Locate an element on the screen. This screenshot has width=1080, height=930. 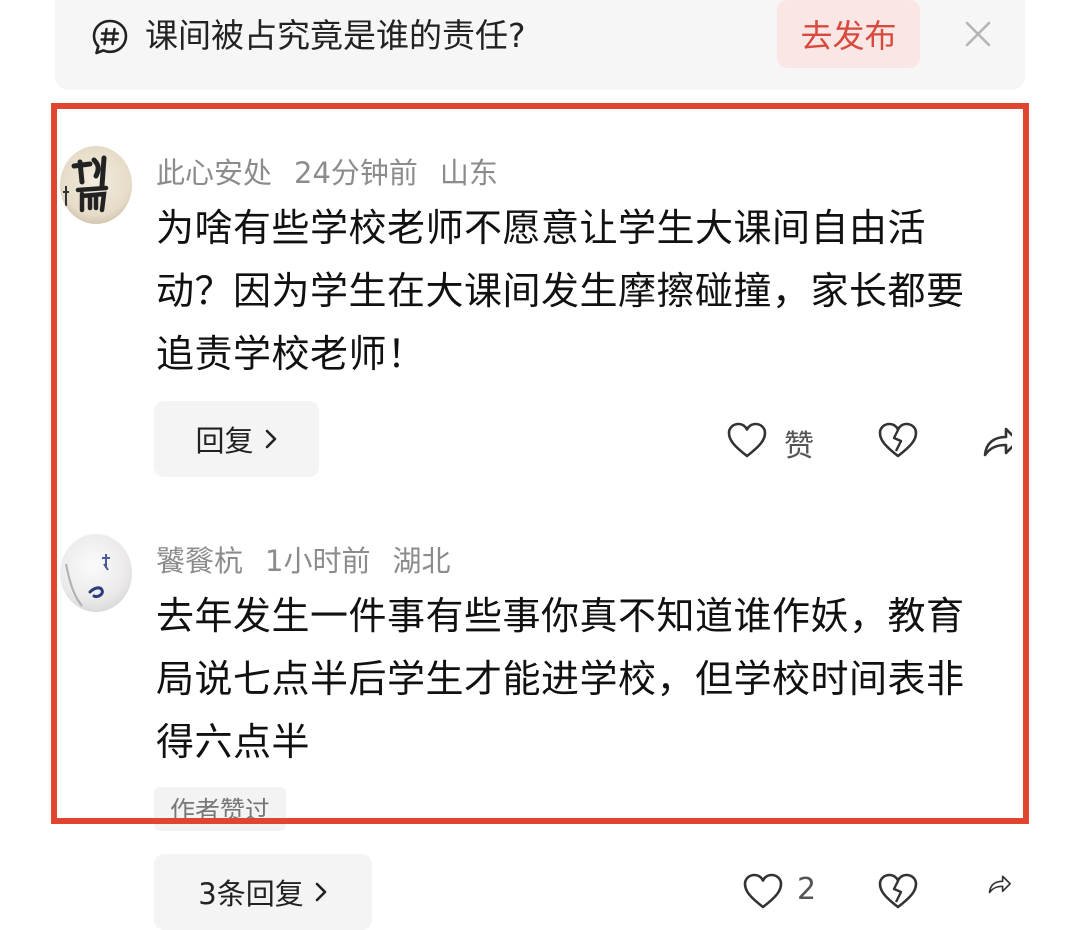
avatar-calligraphy-image is located at coordinates (86, 184).